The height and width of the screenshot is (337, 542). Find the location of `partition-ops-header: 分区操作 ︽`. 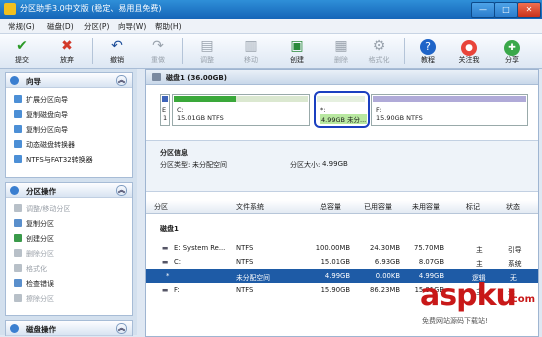

partition-ops-header: 分区操作 ︽ is located at coordinates (69, 190).